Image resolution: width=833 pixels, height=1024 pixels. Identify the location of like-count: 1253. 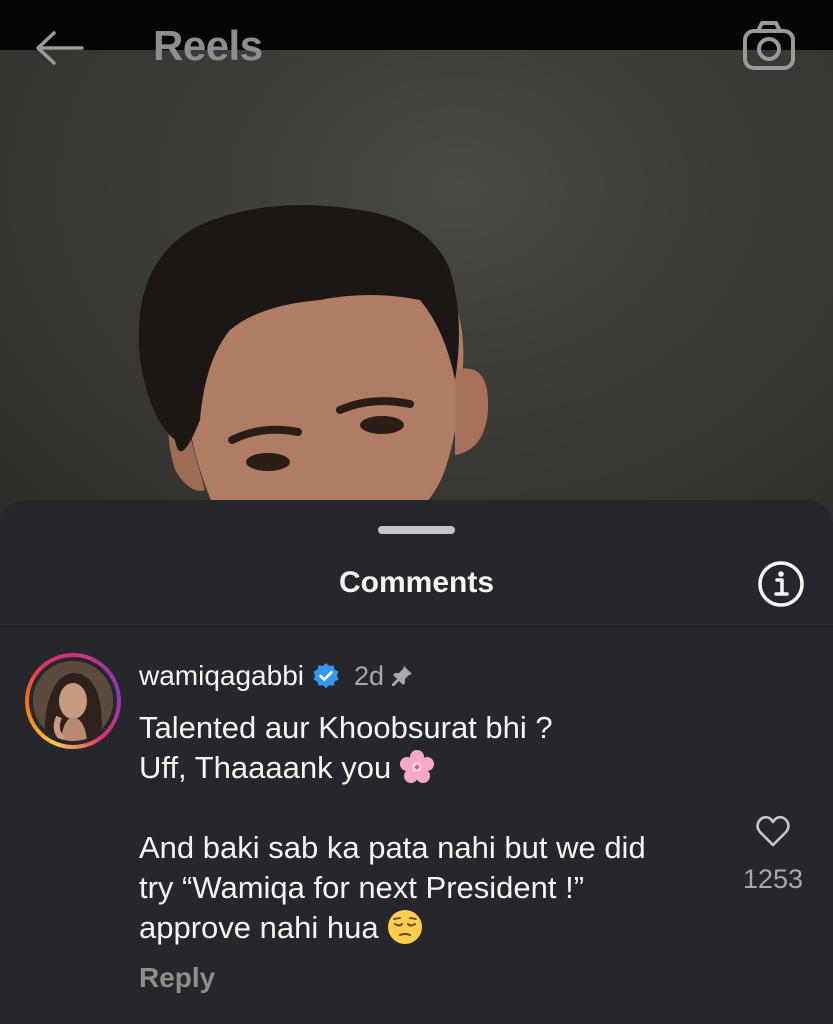
(773, 879).